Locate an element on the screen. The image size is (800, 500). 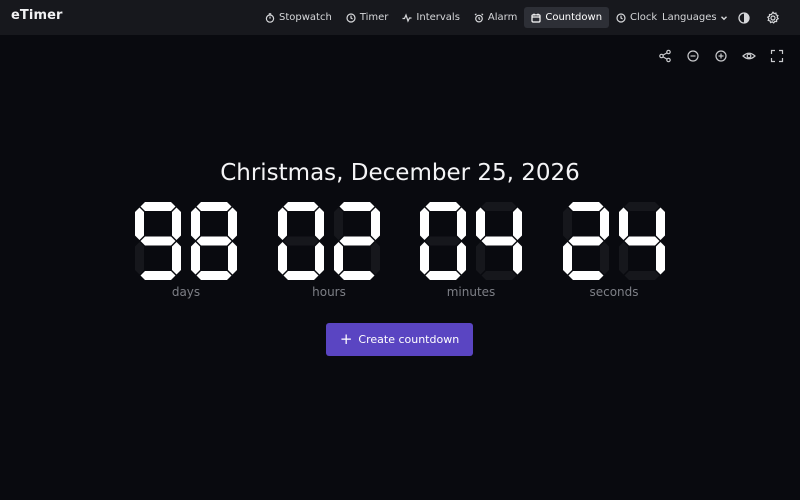
days-display is located at coordinates (186, 241).